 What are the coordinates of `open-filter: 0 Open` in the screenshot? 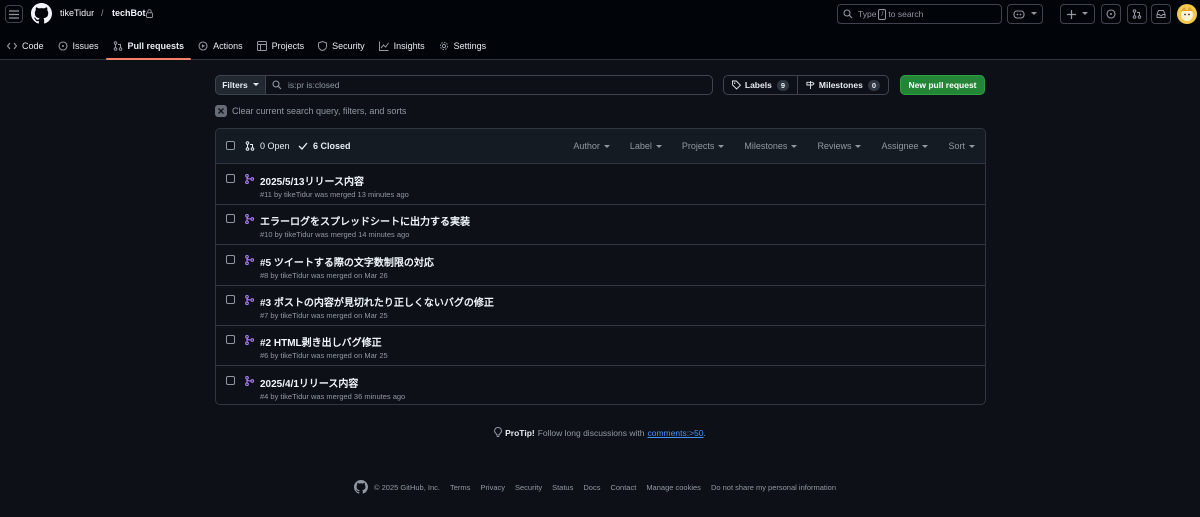 It's located at (267, 146).